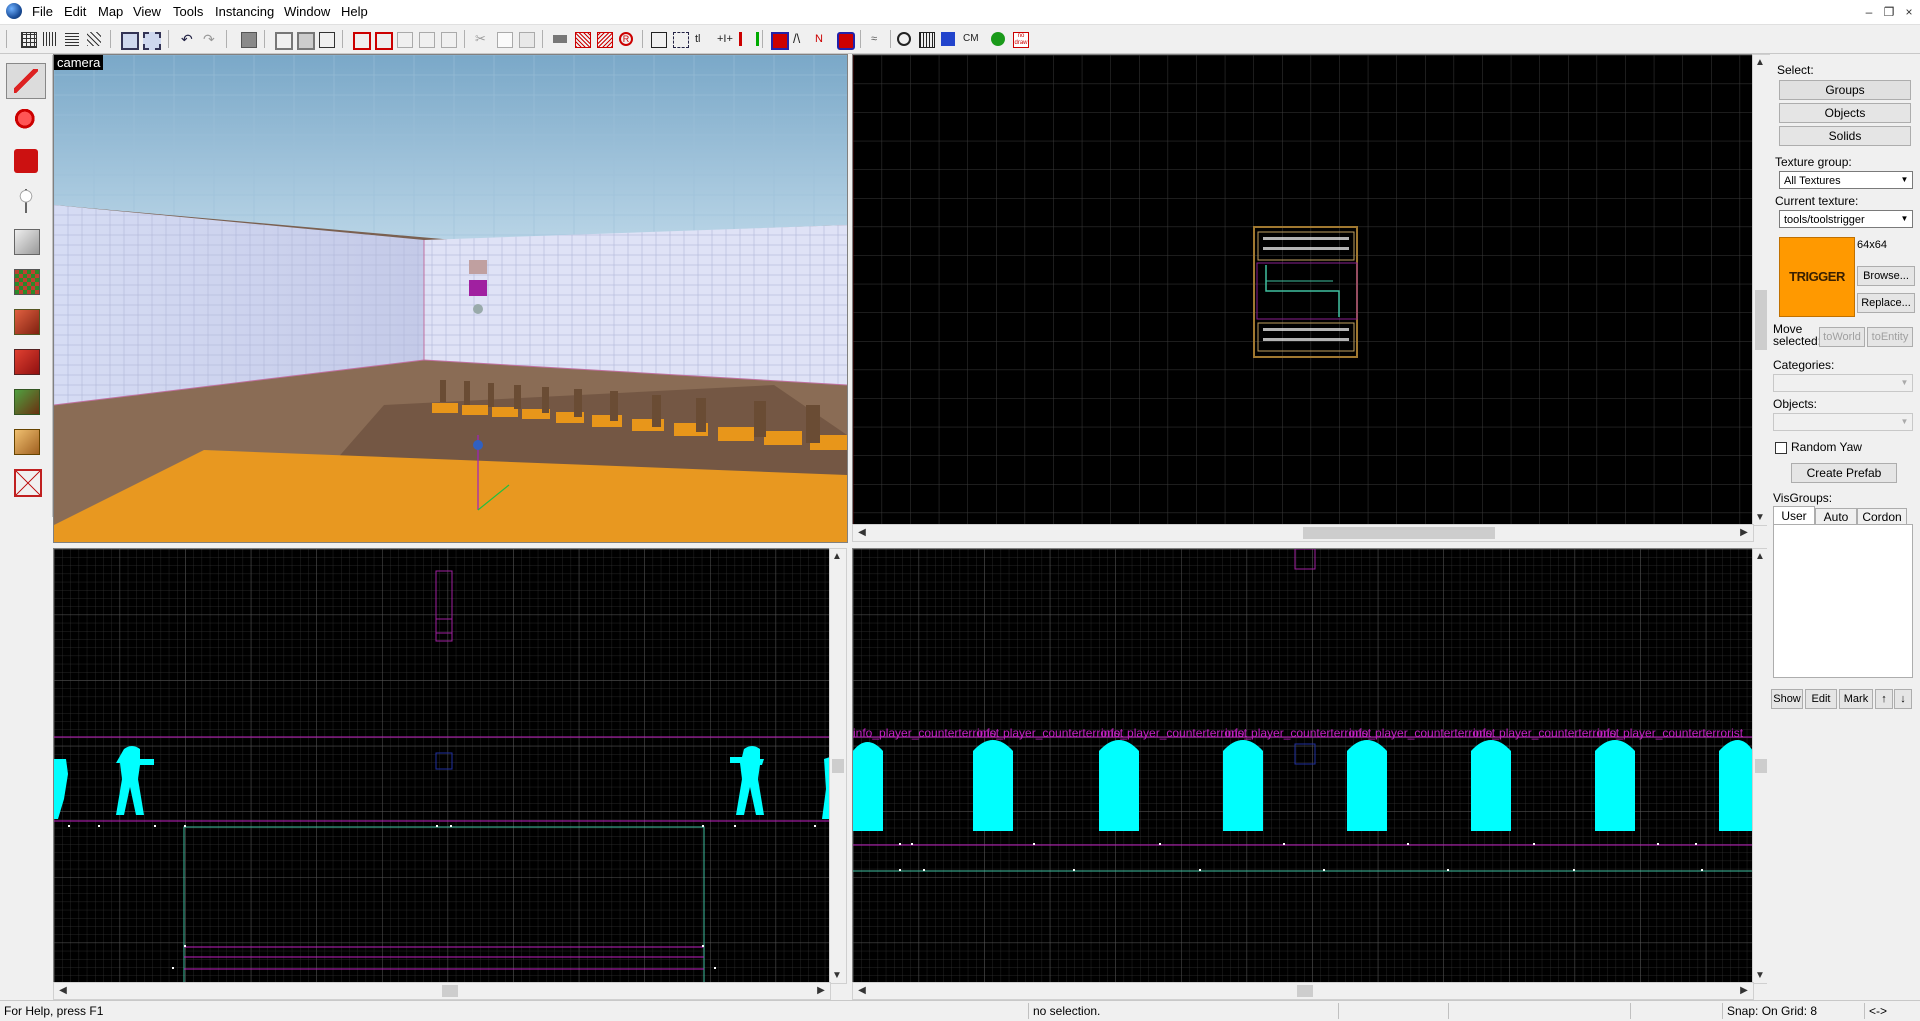  I want to click on visgroups-mark-button: Mark, so click(1856, 699).